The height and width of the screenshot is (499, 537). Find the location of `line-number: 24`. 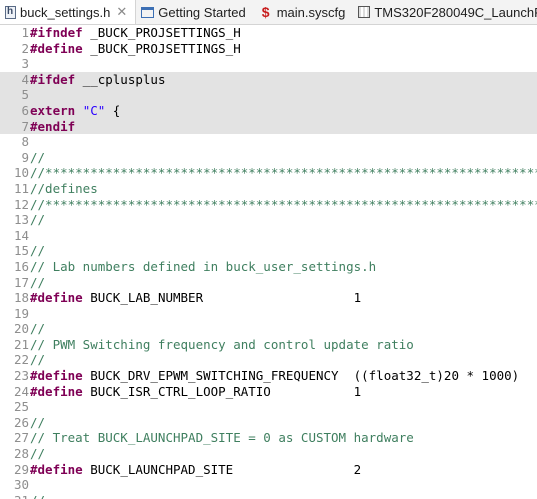

line-number: 24 is located at coordinates (21, 391).